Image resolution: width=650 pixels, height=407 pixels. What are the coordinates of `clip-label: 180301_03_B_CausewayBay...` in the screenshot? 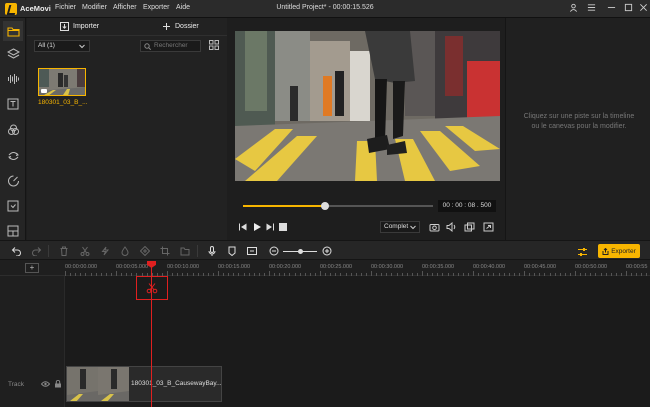 It's located at (176, 383).